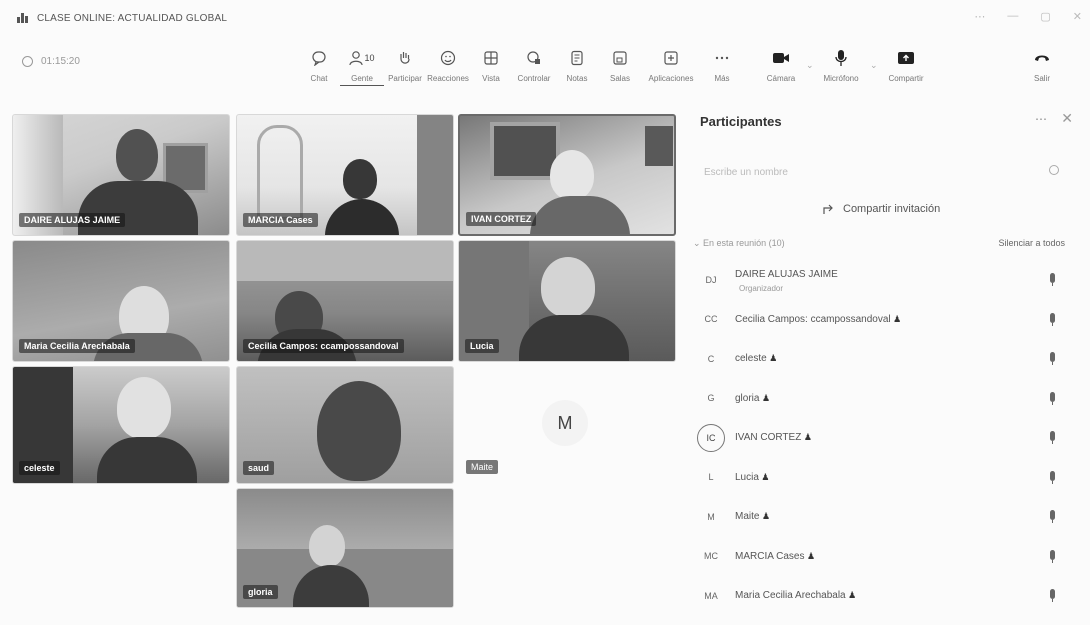  I want to click on chat-icon, so click(319, 58).